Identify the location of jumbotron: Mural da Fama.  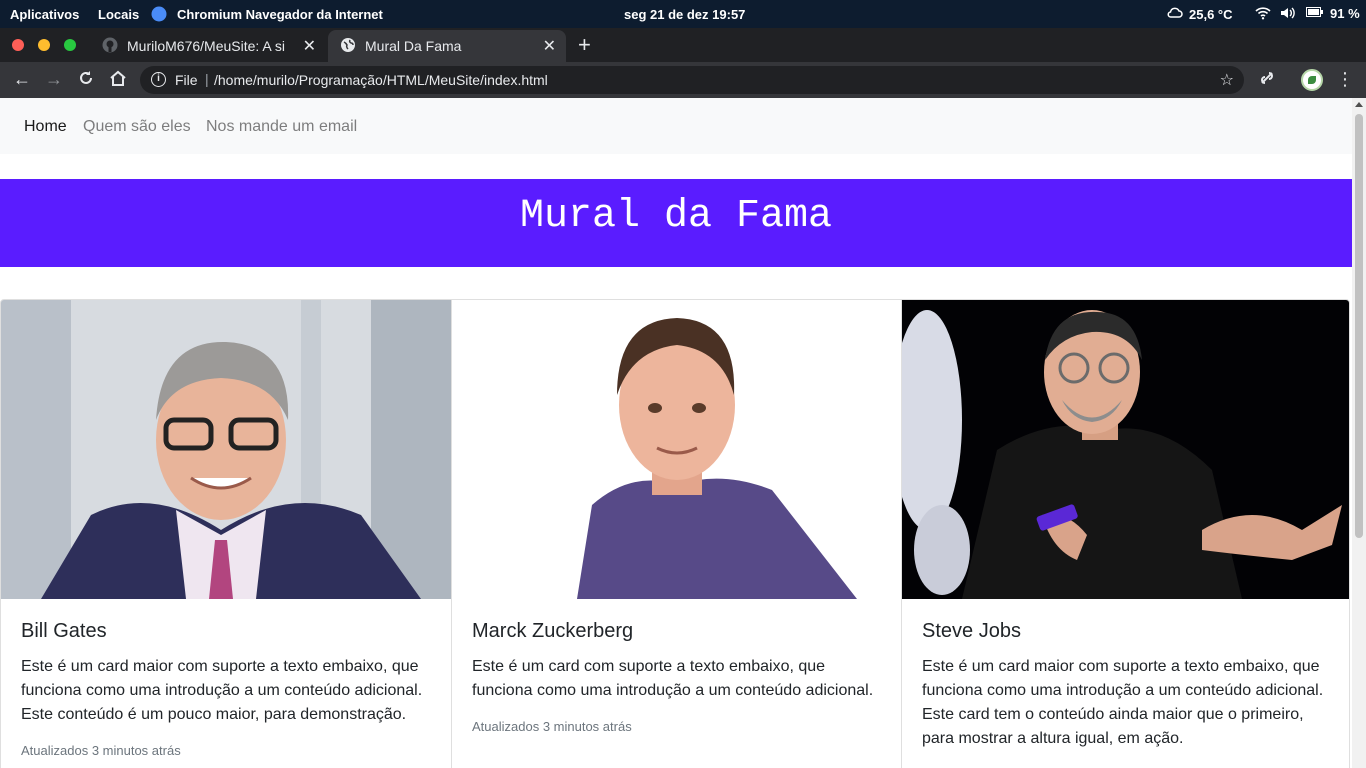
(676, 223).